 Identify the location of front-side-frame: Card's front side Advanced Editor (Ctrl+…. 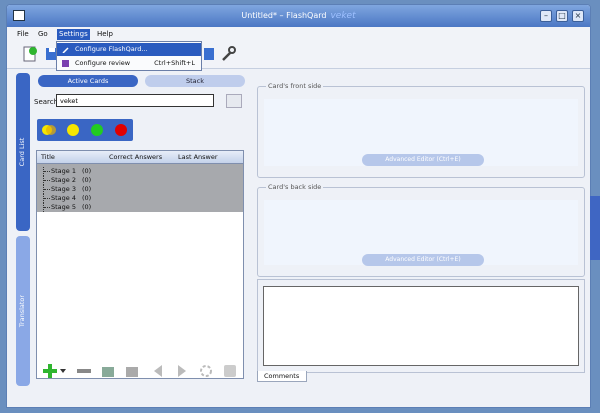
(421, 130).